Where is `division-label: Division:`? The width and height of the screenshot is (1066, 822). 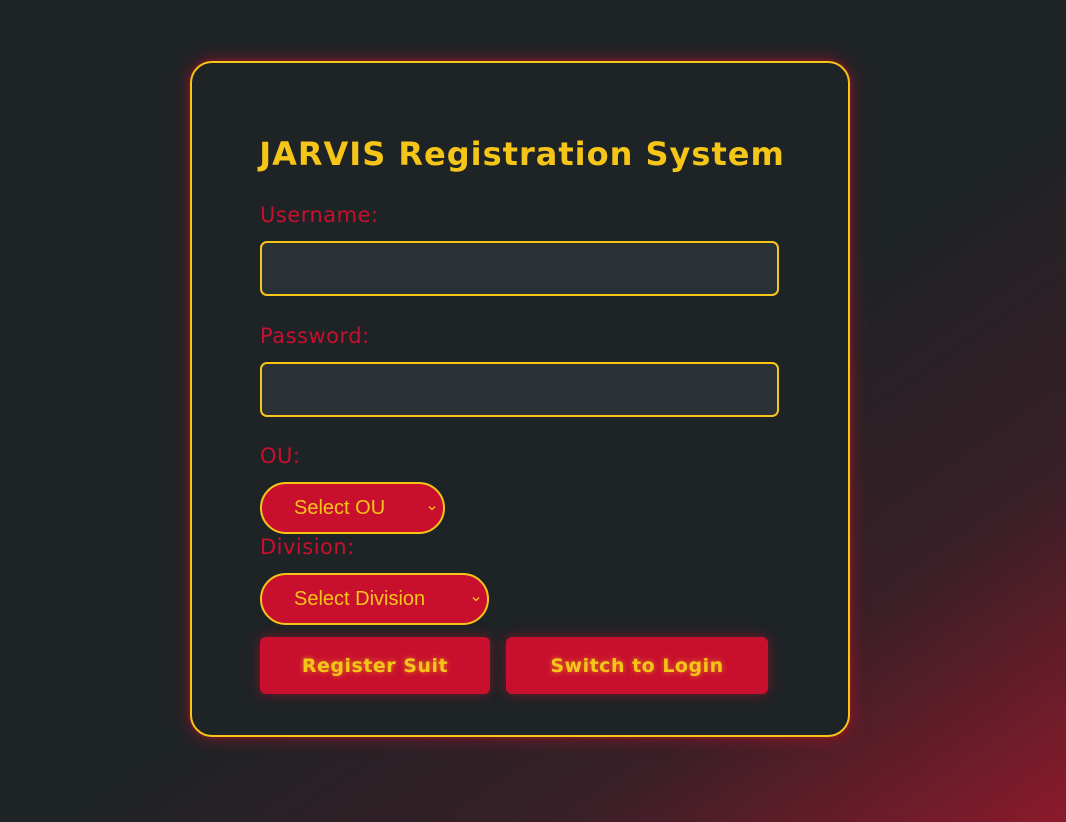 division-label: Division: is located at coordinates (307, 547).